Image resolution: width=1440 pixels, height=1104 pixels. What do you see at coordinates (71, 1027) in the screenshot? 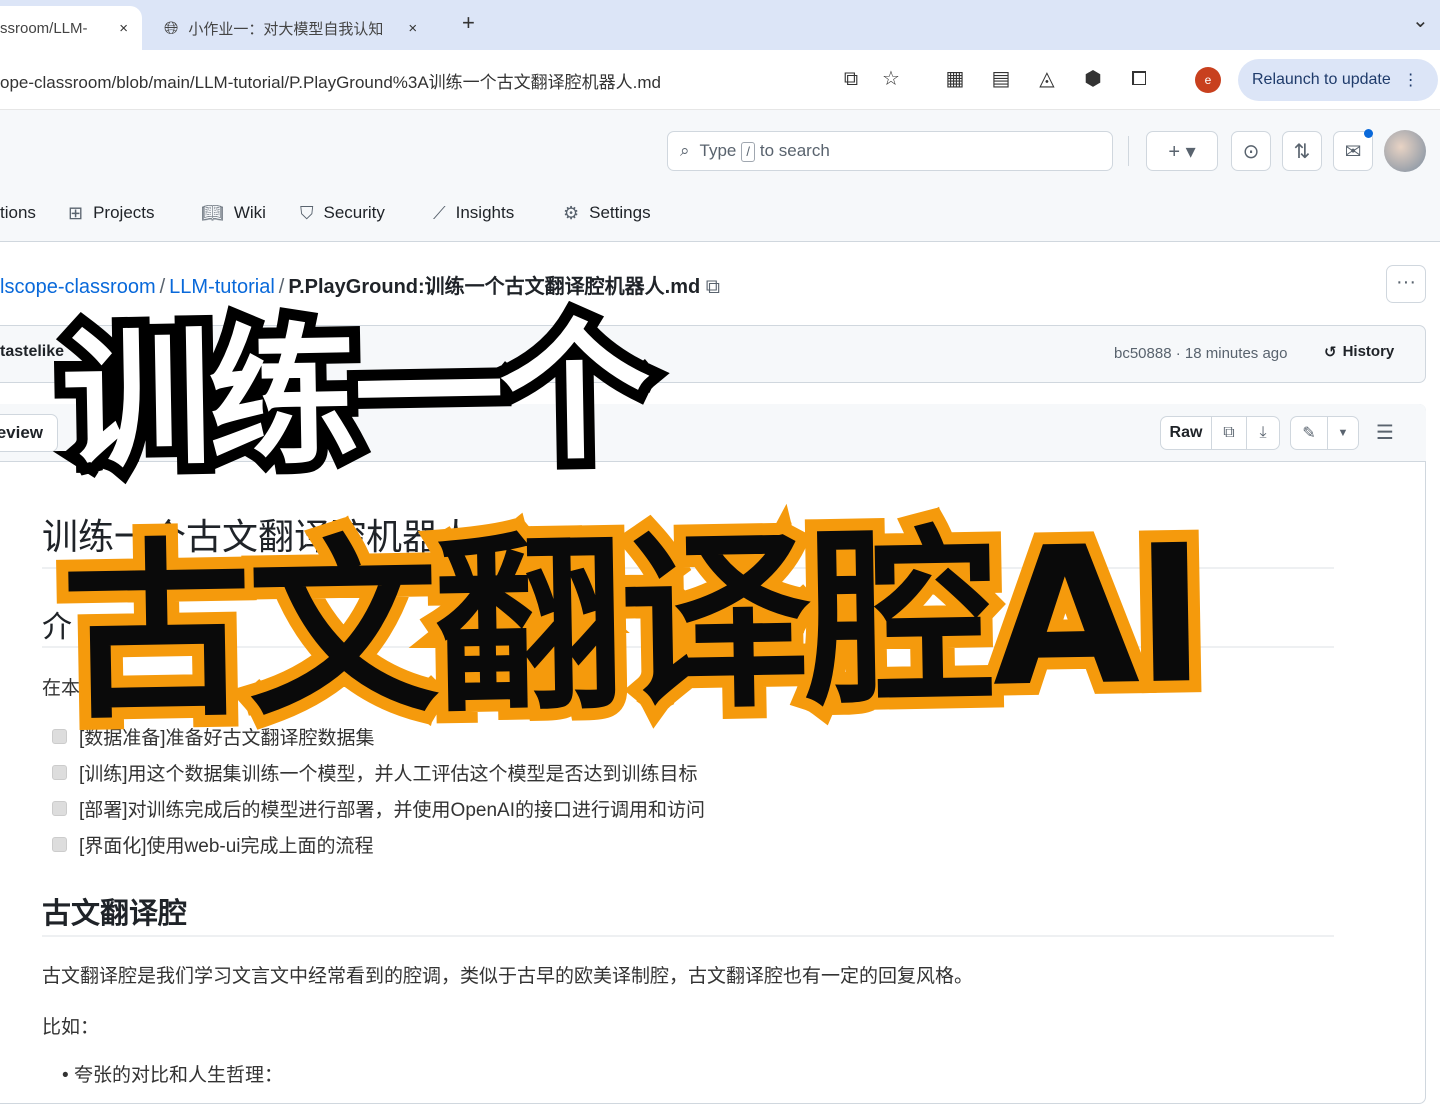
I see `paragraph: 比如：` at bounding box center [71, 1027].